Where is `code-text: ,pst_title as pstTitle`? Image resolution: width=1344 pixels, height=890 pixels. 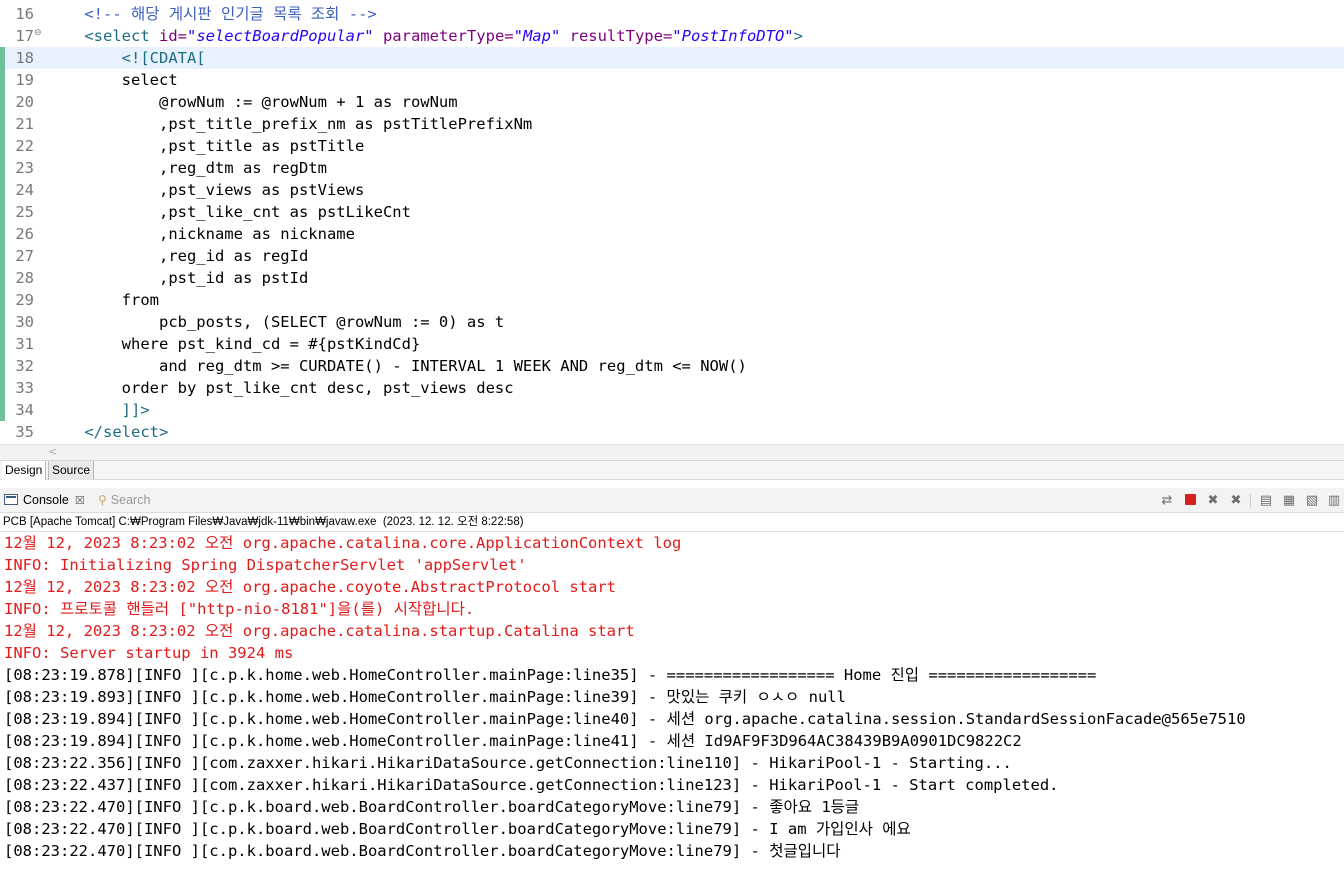
code-text: ,pst_title as pstTitle is located at coordinates (205, 146).